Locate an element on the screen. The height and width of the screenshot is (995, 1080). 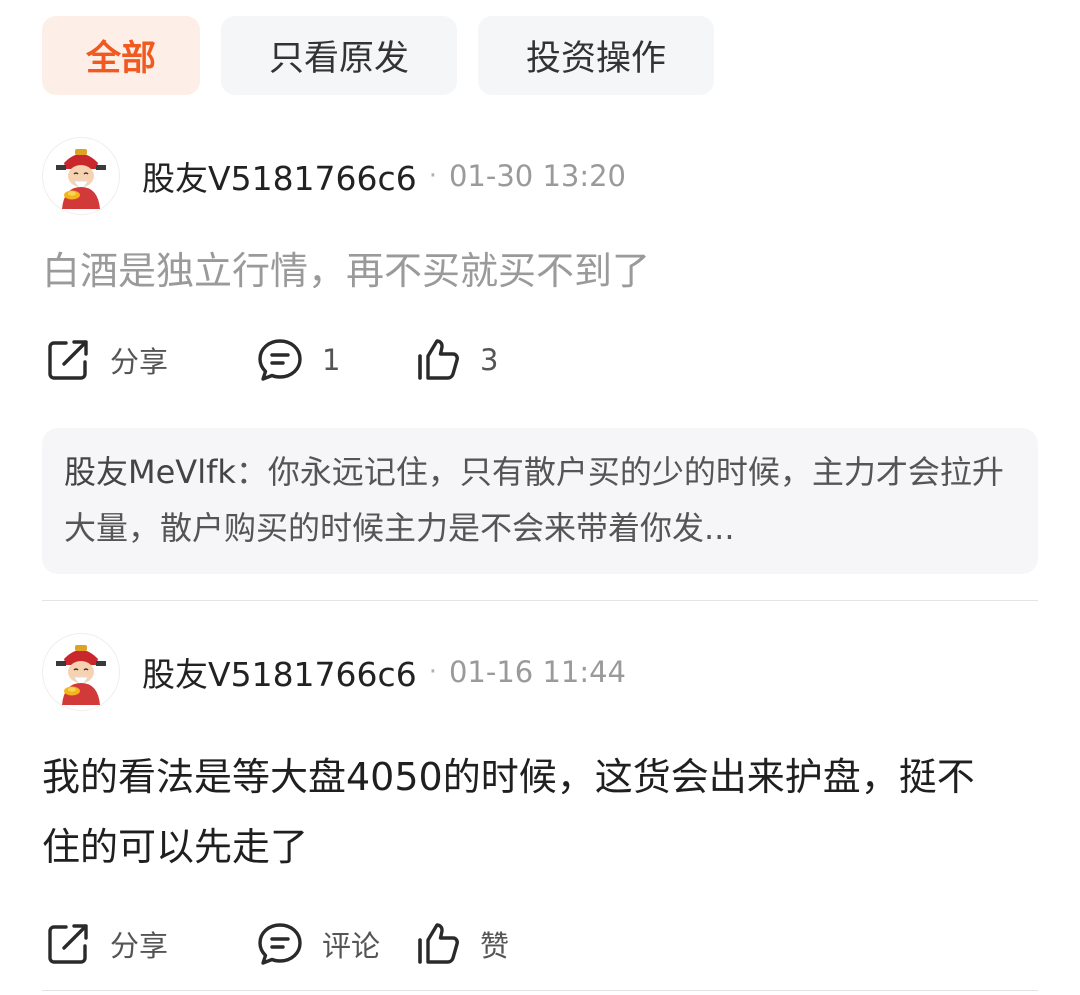
post-content: 我的看法是等大盘4050的时候，这货会出来护盘，挺不住的可以先走了 is located at coordinates (522, 812).